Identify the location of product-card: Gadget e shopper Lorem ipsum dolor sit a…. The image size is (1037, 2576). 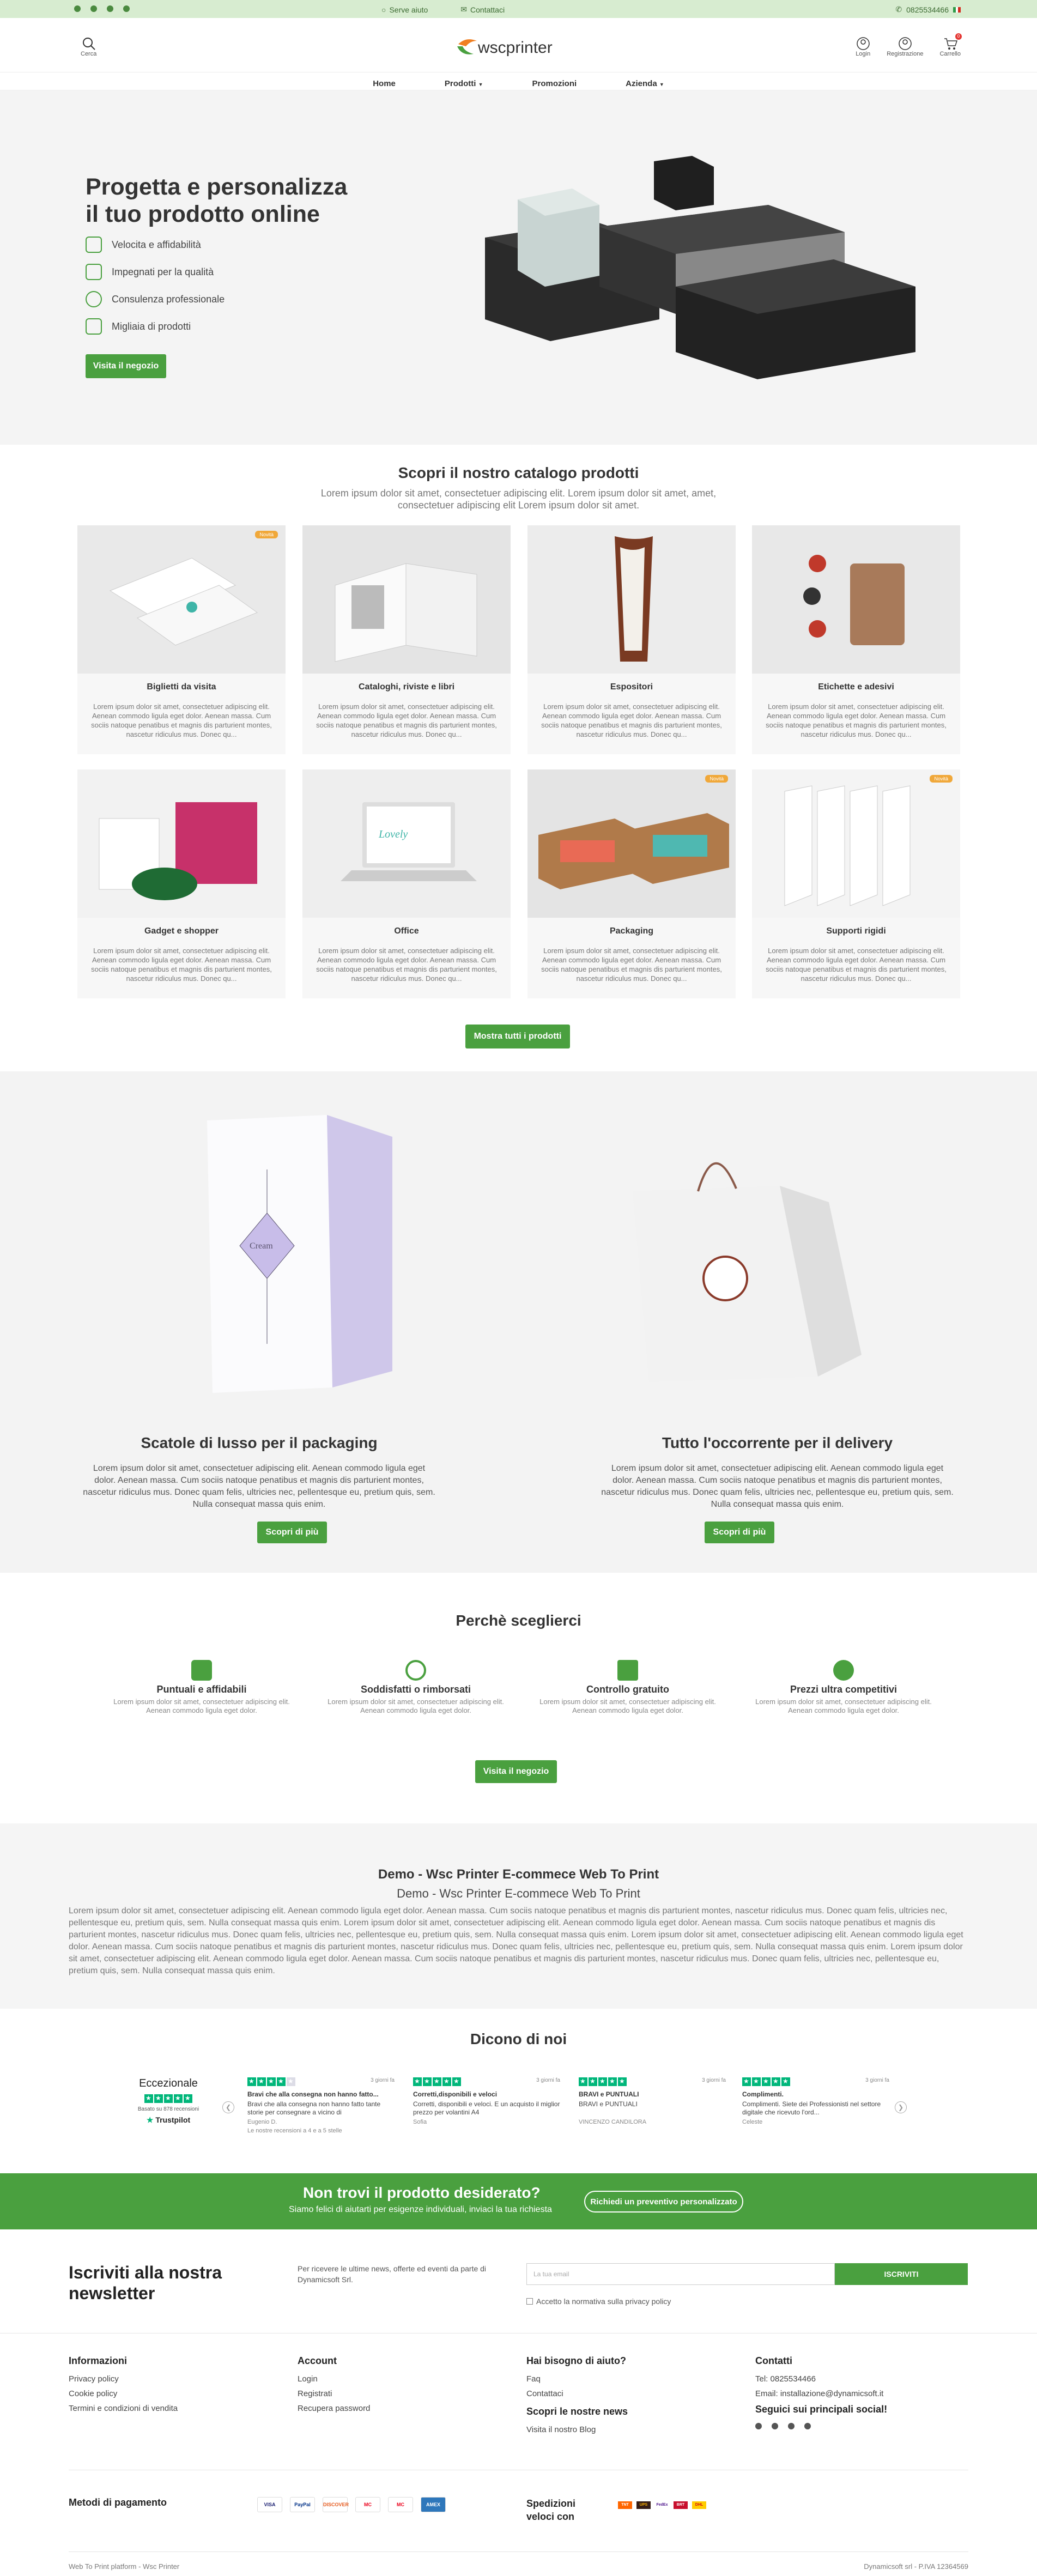
(181, 883).